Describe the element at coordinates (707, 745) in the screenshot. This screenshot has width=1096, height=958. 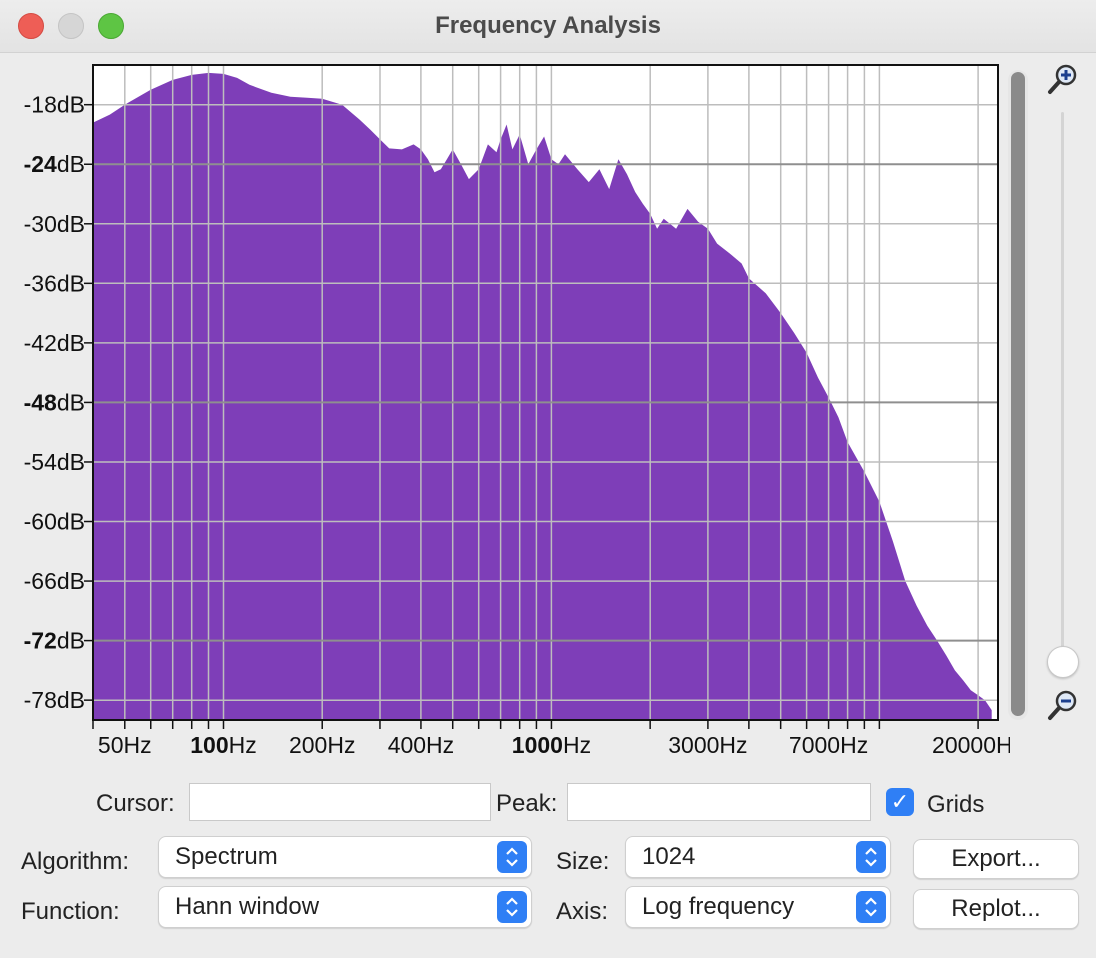
I see `x-tick-label: 3000Hz` at that location.